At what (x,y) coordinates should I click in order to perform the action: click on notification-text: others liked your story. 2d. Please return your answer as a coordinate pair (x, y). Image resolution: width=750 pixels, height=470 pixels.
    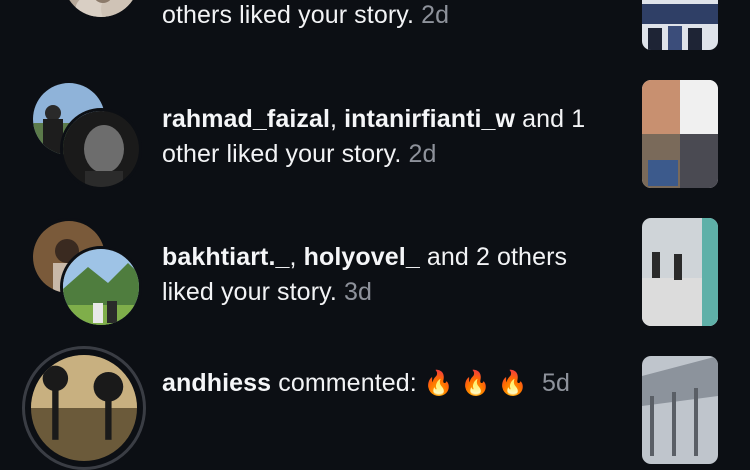
    Looking at the image, I should click on (392, 16).